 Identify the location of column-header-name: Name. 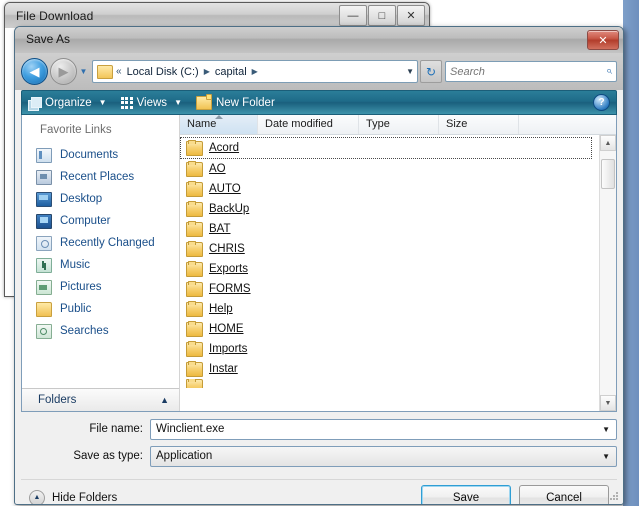
(219, 124).